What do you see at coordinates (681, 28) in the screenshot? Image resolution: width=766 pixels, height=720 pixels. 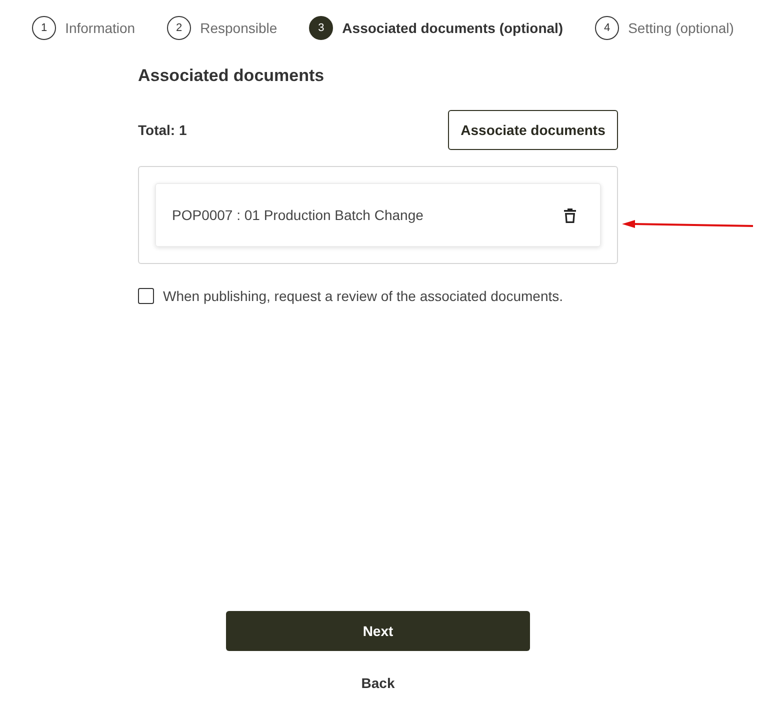 I see `step-label: Setting (optional)` at bounding box center [681, 28].